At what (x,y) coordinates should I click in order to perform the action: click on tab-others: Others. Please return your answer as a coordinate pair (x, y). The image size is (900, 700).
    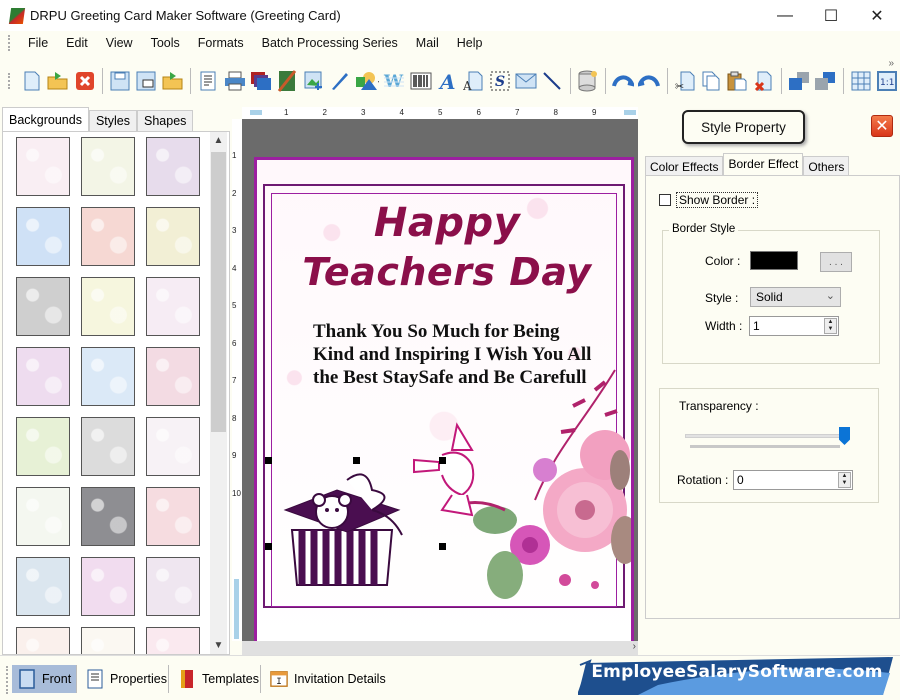
    Looking at the image, I should click on (826, 166).